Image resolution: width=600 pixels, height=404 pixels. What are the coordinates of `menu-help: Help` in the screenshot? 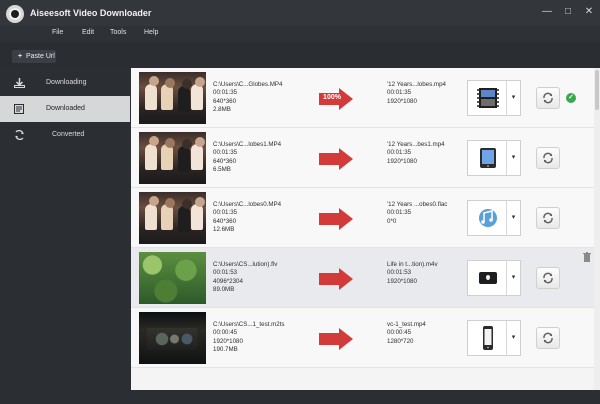 It's located at (151, 32).